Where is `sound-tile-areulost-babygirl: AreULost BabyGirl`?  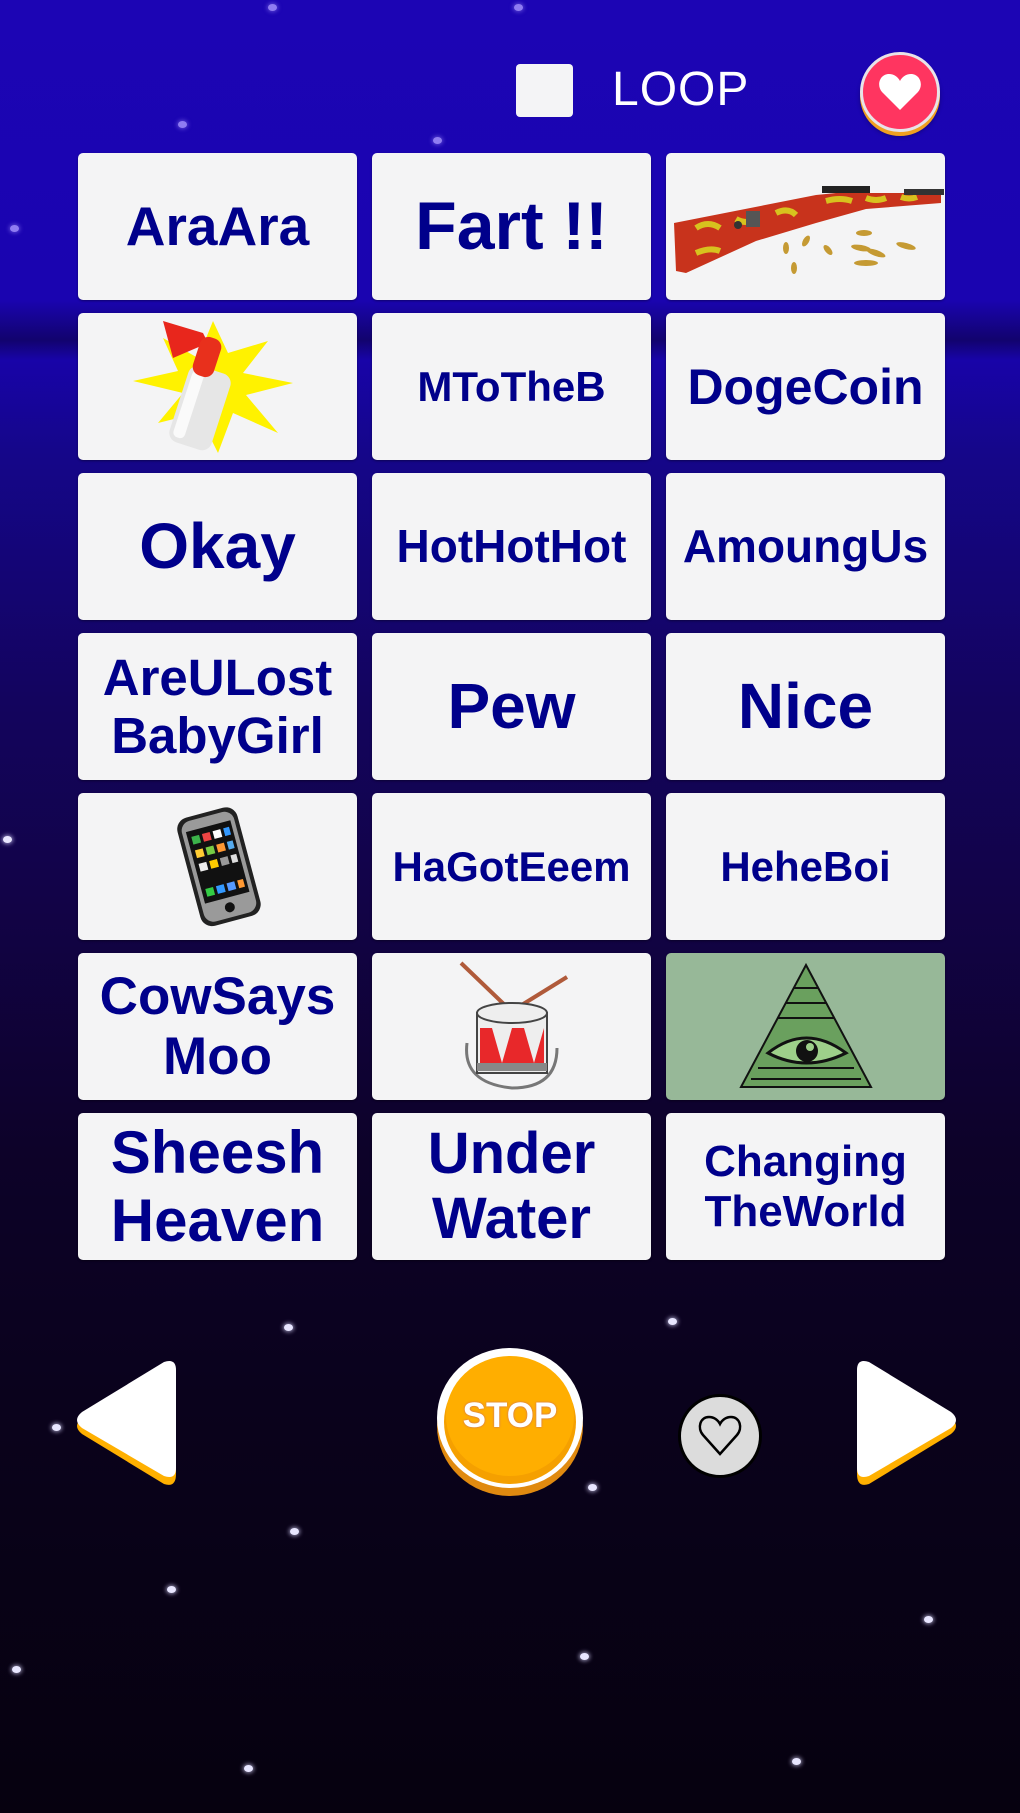
sound-tile-areulost-babygirl: AreULost BabyGirl is located at coordinates (217, 706).